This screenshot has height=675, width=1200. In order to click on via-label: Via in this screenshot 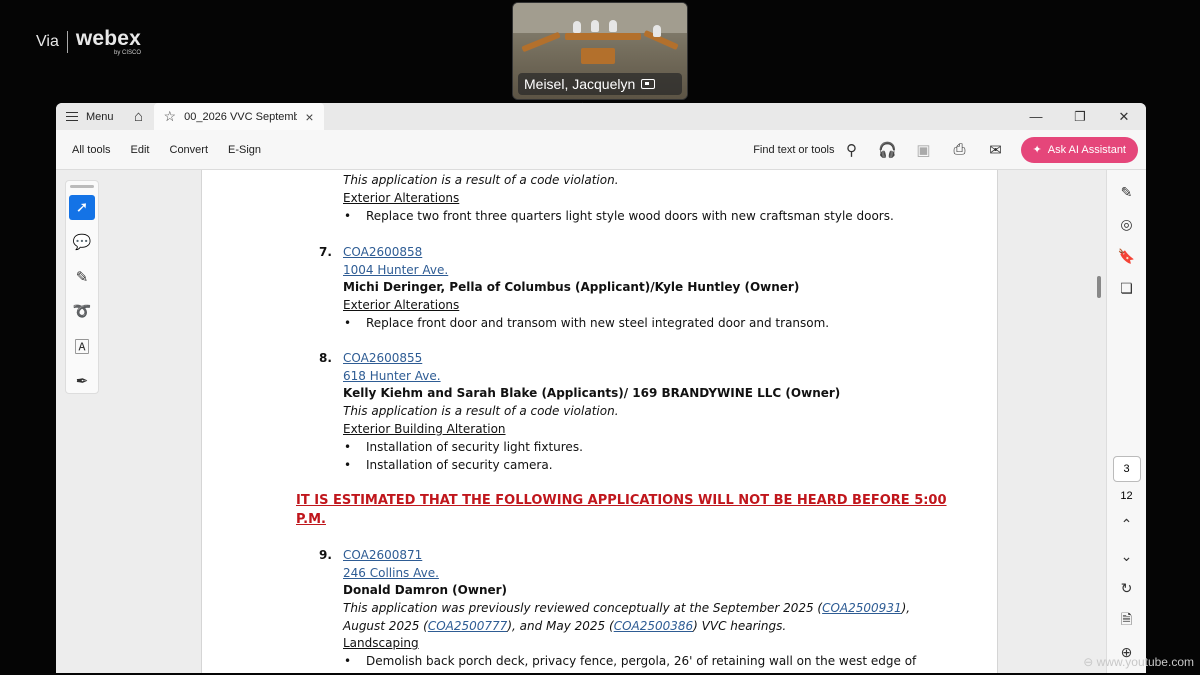, I will do `click(47, 41)`.